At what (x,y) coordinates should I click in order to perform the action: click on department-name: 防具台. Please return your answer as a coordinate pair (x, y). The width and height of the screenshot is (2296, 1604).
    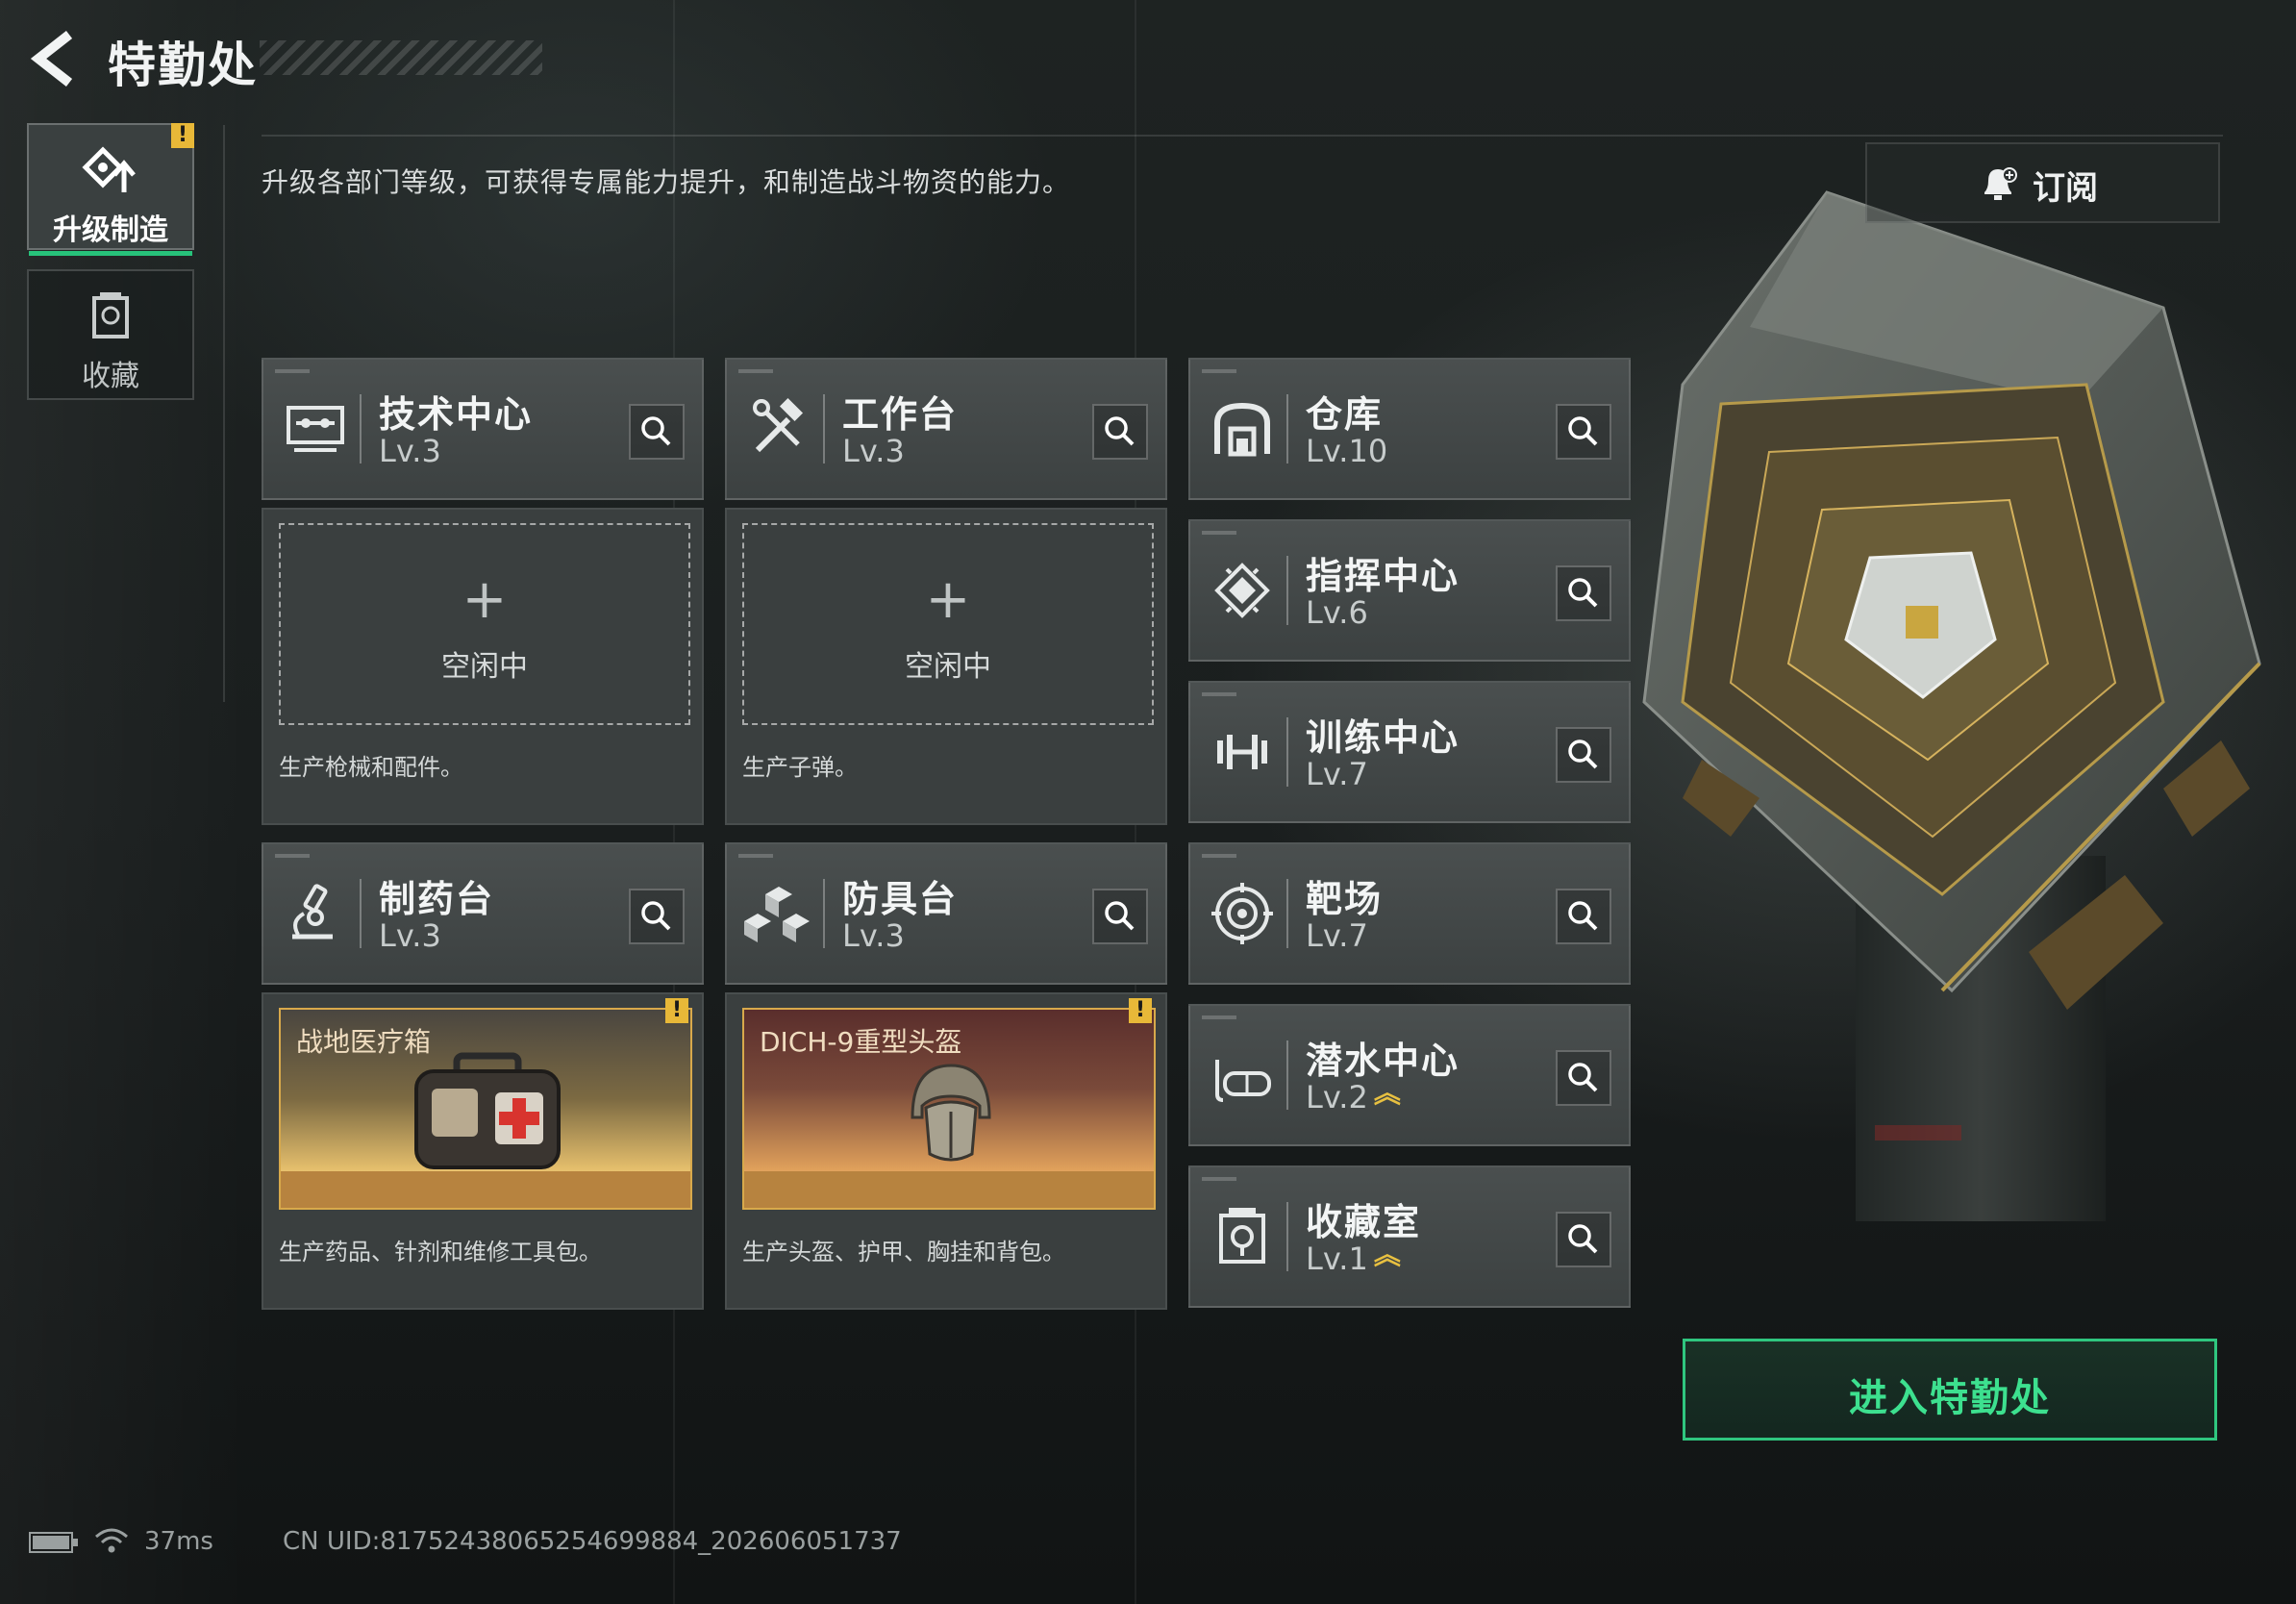
    Looking at the image, I should click on (900, 899).